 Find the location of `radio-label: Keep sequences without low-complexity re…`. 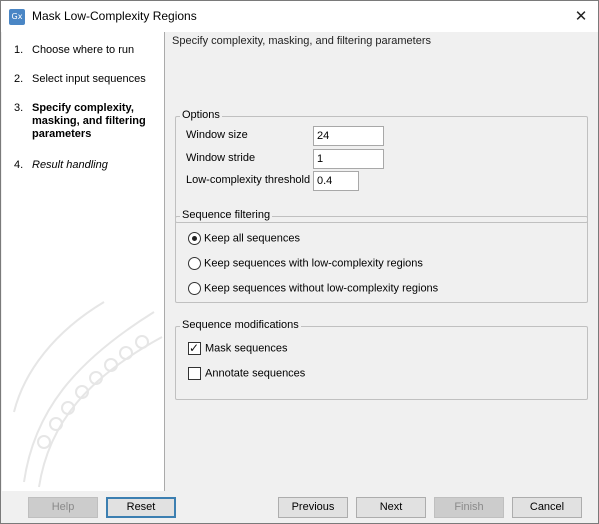

radio-label: Keep sequences without low-complexity re… is located at coordinates (321, 288).